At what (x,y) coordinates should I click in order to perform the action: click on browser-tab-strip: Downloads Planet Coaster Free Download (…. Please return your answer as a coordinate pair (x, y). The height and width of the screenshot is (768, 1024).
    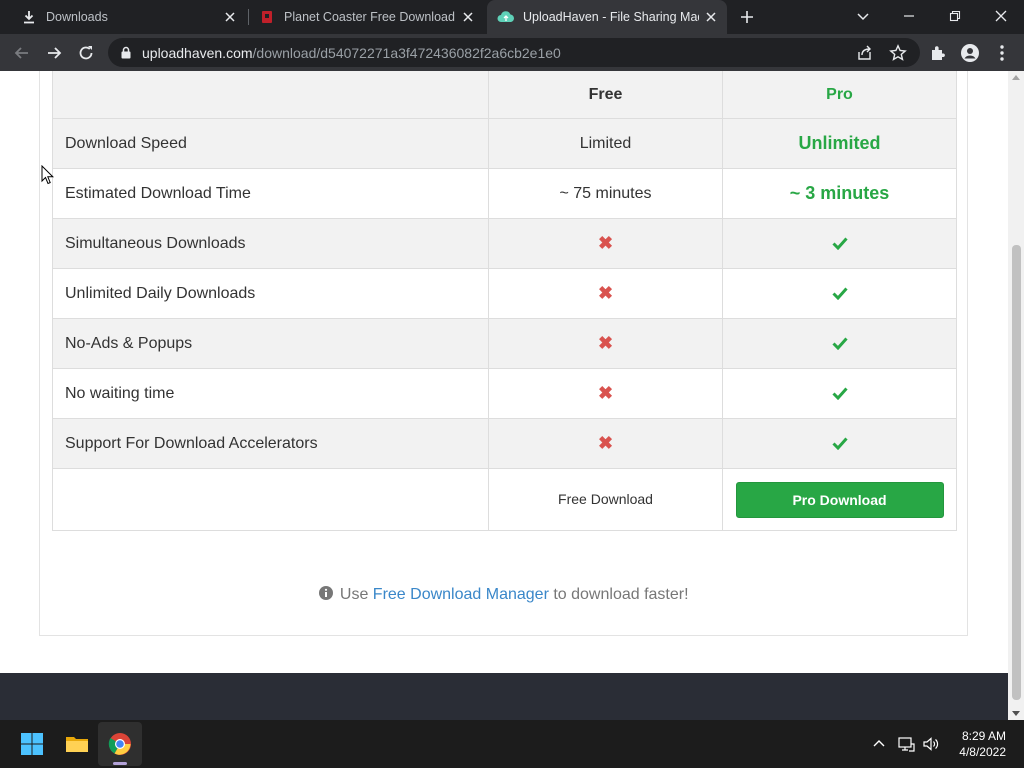
    Looking at the image, I should click on (512, 17).